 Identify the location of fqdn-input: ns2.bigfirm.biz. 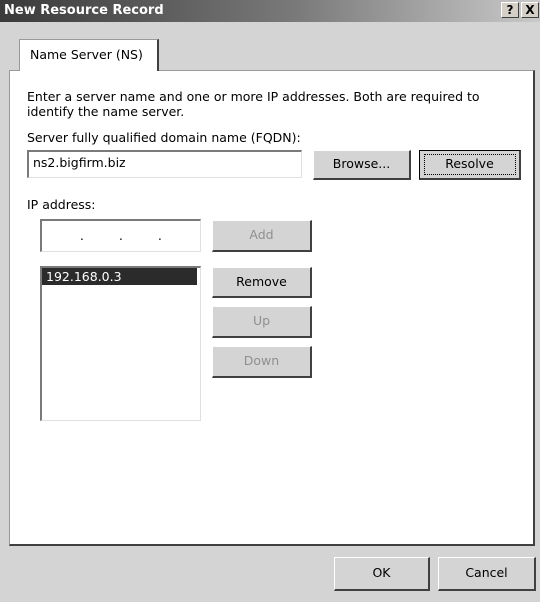
(164, 164).